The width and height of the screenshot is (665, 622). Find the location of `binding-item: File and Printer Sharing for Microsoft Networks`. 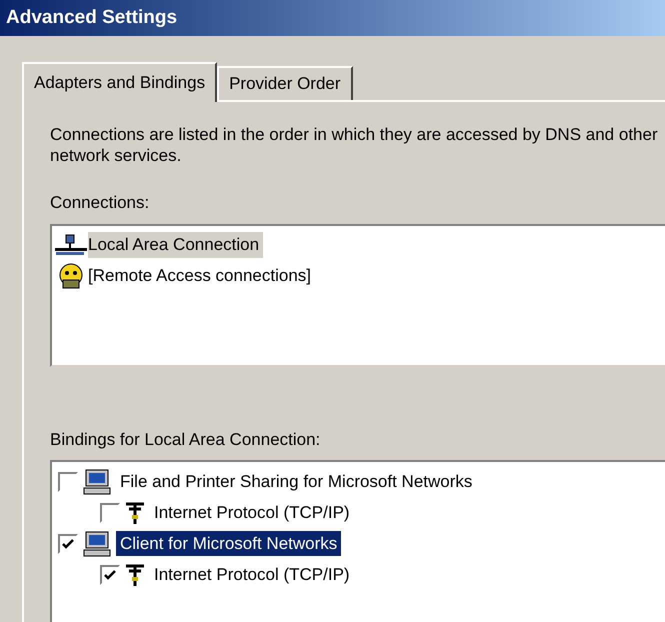

binding-item: File and Printer Sharing for Microsoft Networks is located at coordinates (296, 481).